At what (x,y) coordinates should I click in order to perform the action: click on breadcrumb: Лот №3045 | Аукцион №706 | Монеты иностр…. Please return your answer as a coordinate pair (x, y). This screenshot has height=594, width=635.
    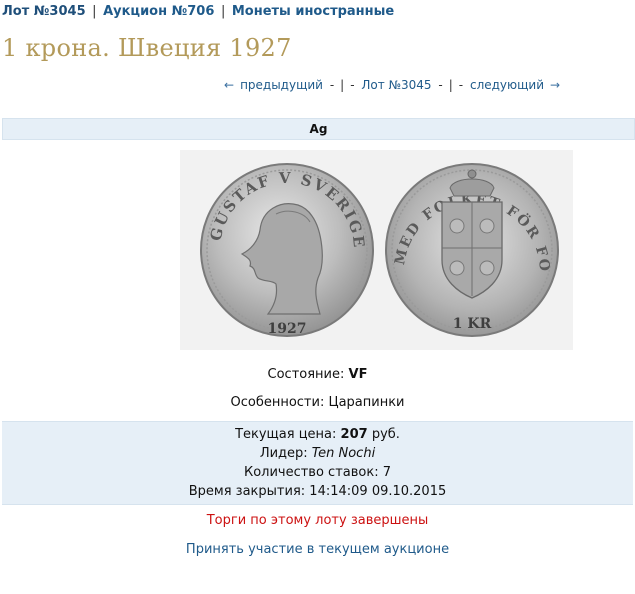
    Looking at the image, I should click on (198, 11).